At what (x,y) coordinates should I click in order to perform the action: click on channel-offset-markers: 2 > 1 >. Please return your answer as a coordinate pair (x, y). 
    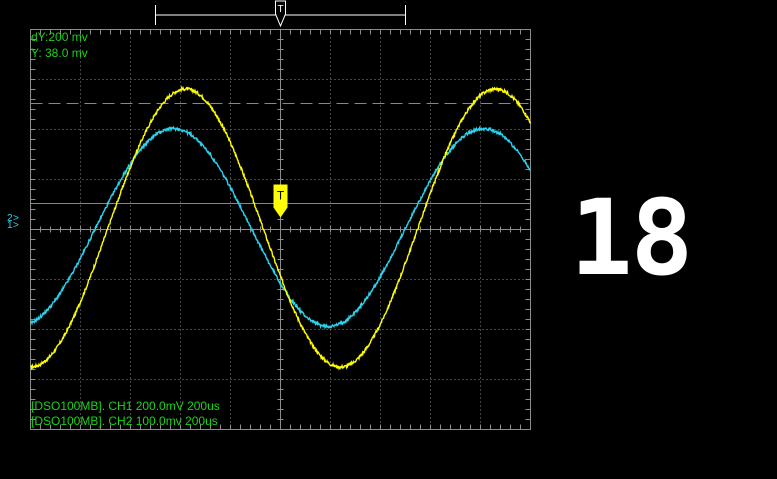
    Looking at the image, I should click on (13, 222).